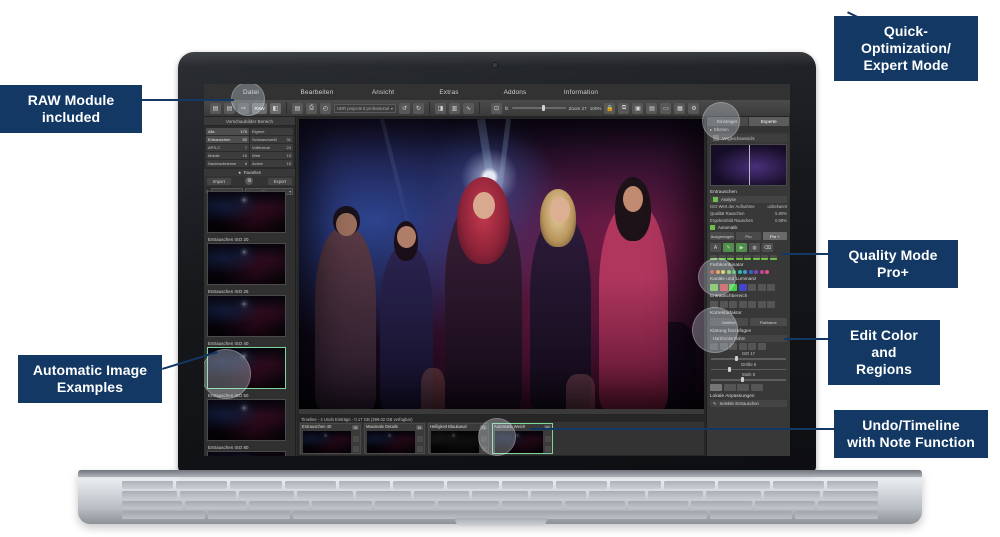  Describe the element at coordinates (723, 287) in the screenshot. I see `channel-tile-red` at that location.